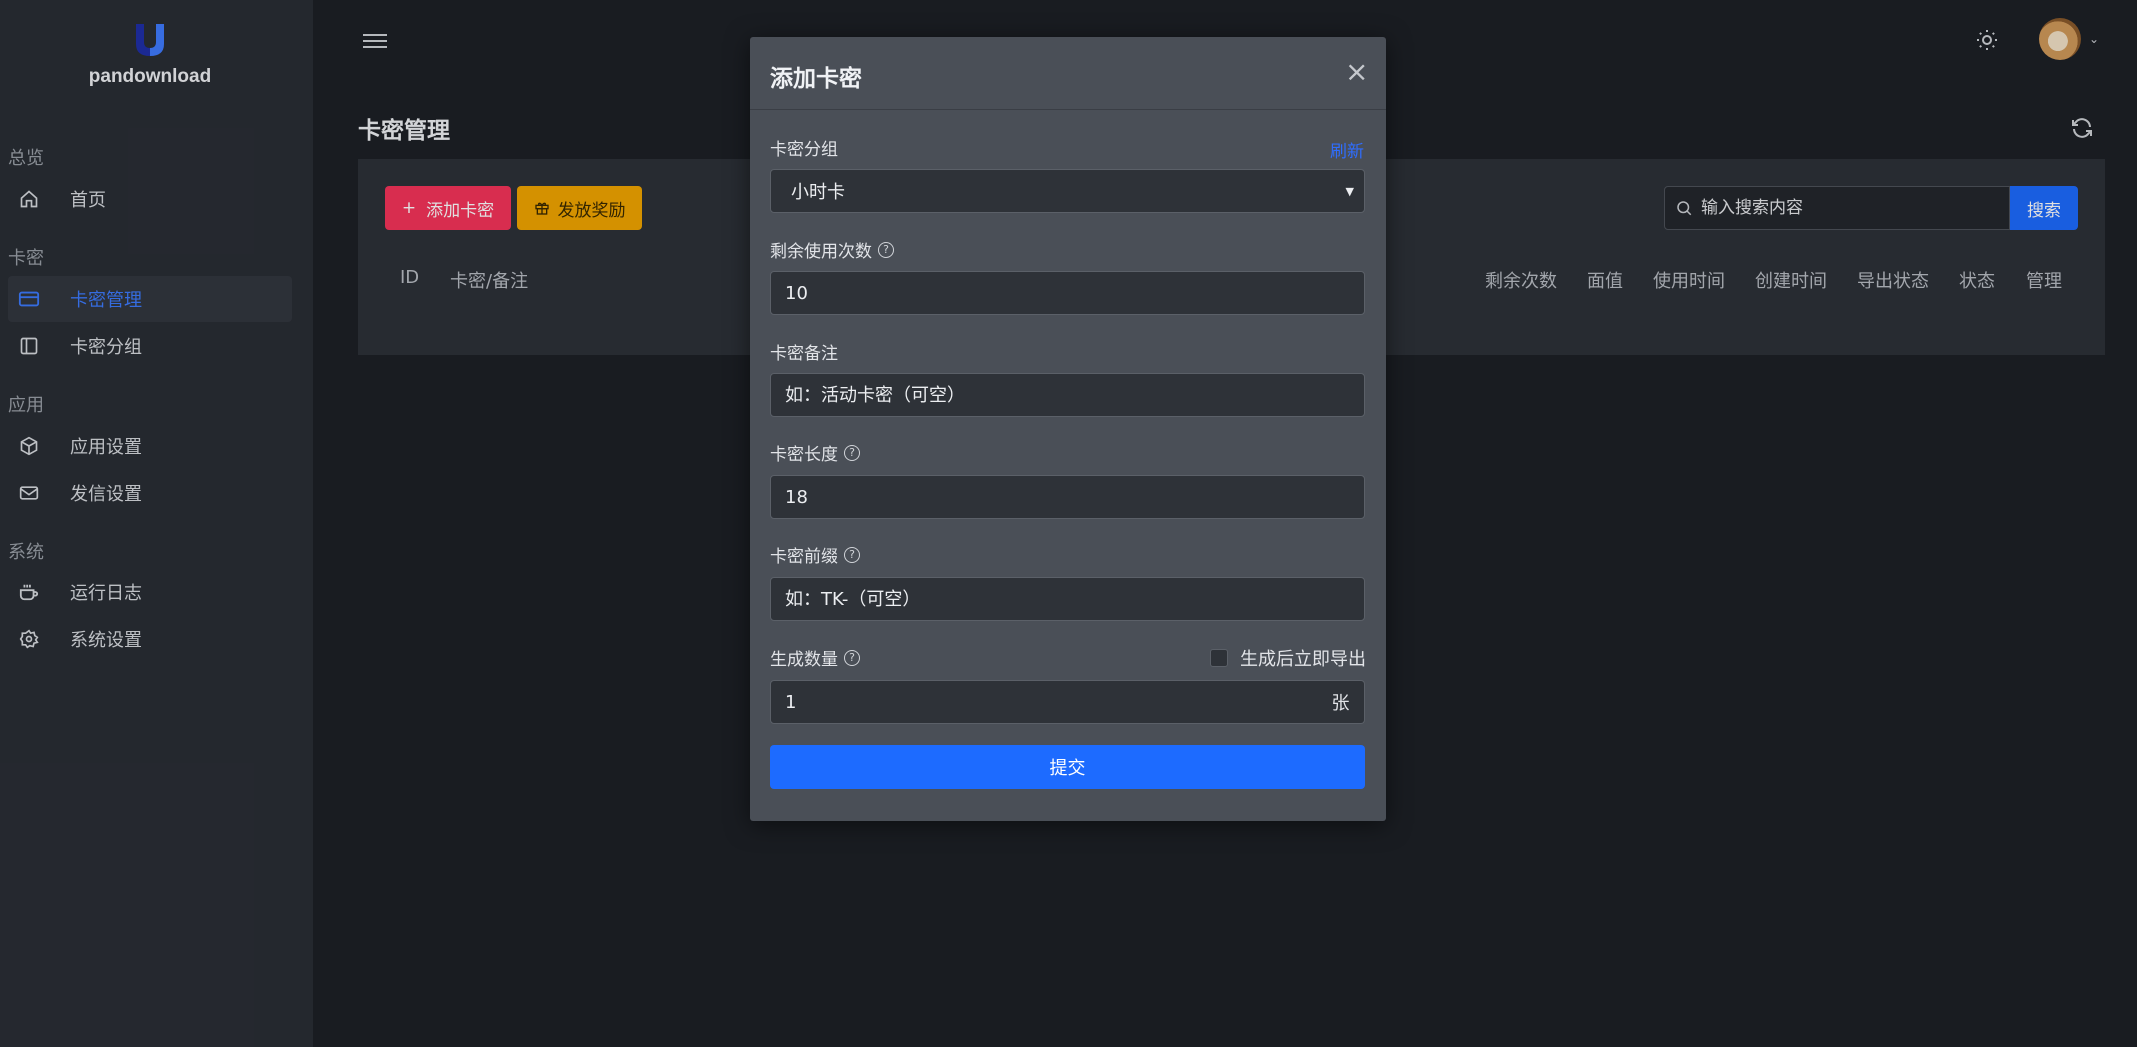 This screenshot has width=2137, height=1047. I want to click on checkbox-box, so click(1219, 658).